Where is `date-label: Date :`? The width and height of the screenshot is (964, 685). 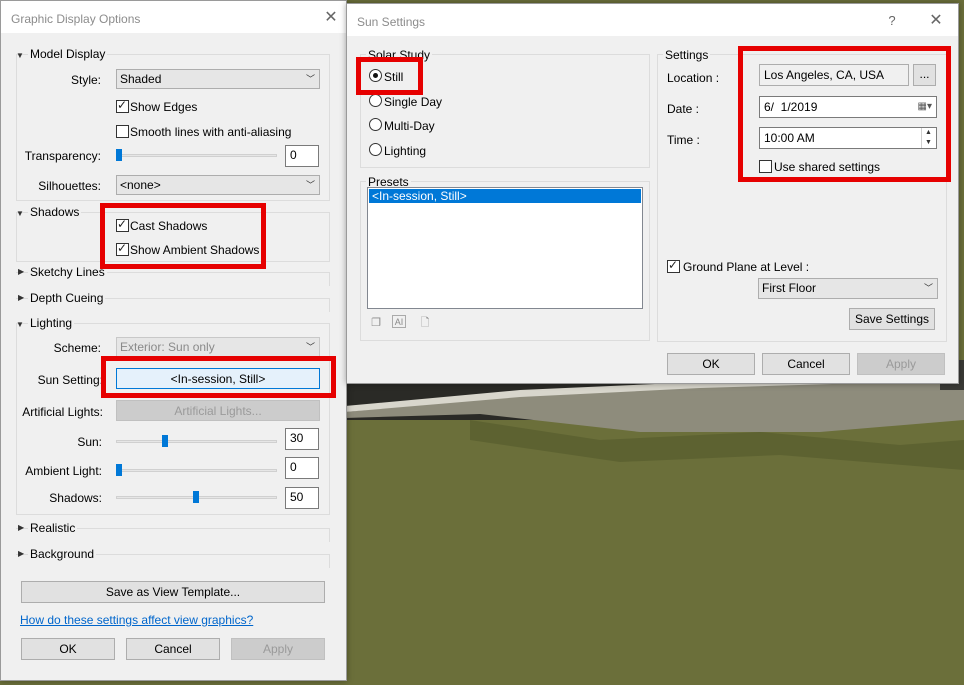
date-label: Date : is located at coordinates (683, 109).